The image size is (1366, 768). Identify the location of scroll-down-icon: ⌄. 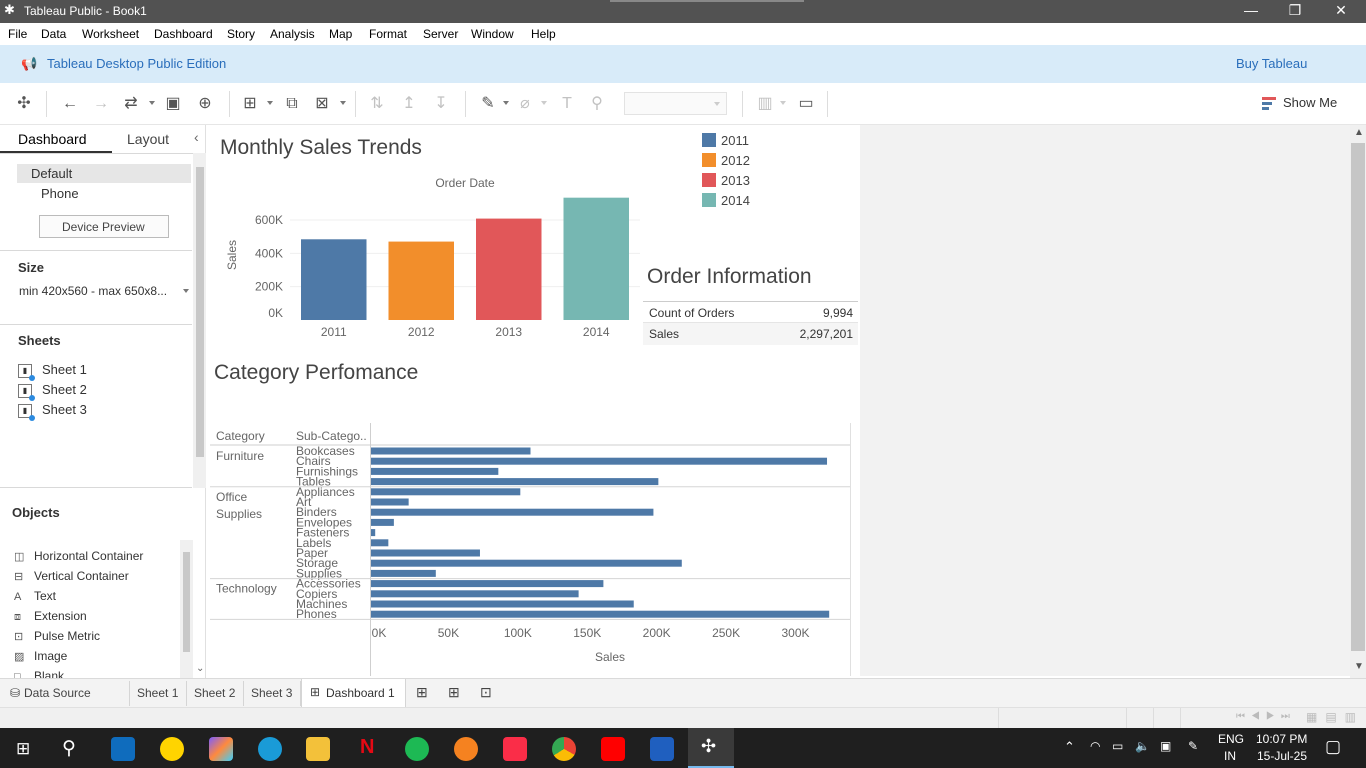
(200, 668).